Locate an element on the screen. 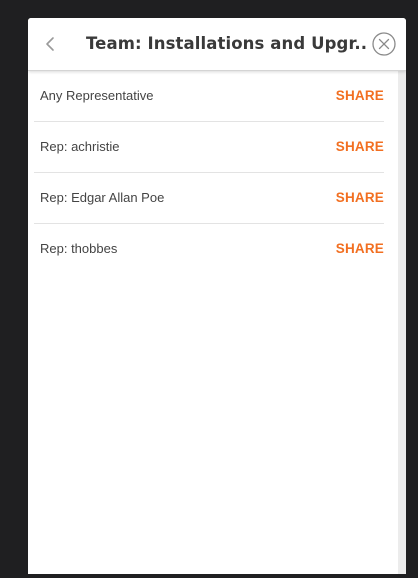 The height and width of the screenshot is (578, 418). list-item: Any Representative SHARE is located at coordinates (209, 96).